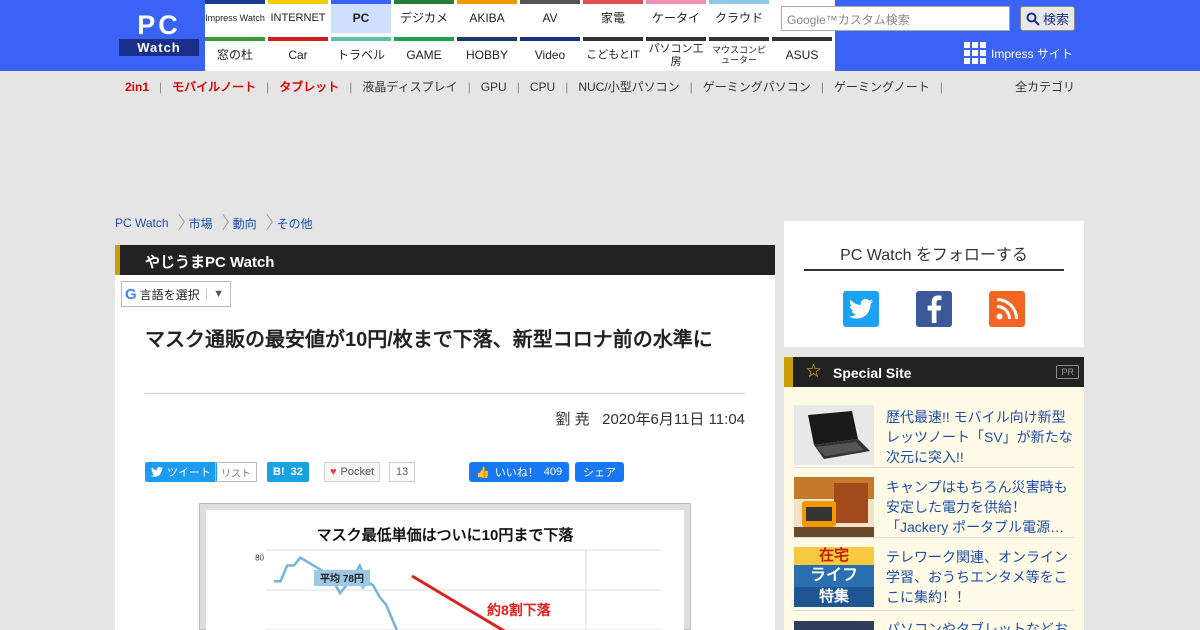 Image resolution: width=1200 pixels, height=630 pixels. Describe the element at coordinates (357, 472) in the screenshot. I see `pocket-label: Pocket` at that location.